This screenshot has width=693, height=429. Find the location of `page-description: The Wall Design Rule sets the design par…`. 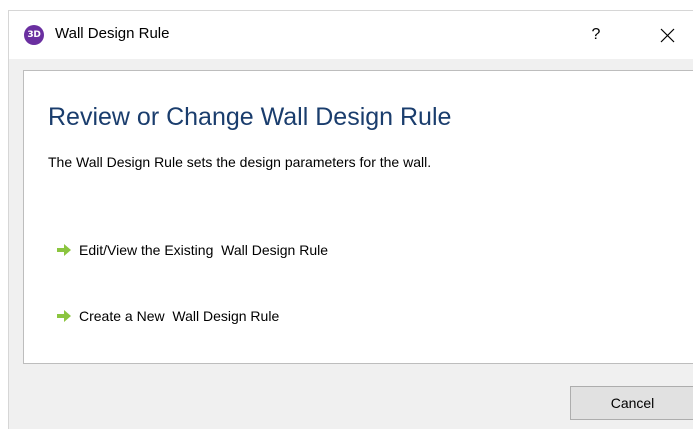

page-description: The Wall Design Rule sets the design par… is located at coordinates (240, 162).